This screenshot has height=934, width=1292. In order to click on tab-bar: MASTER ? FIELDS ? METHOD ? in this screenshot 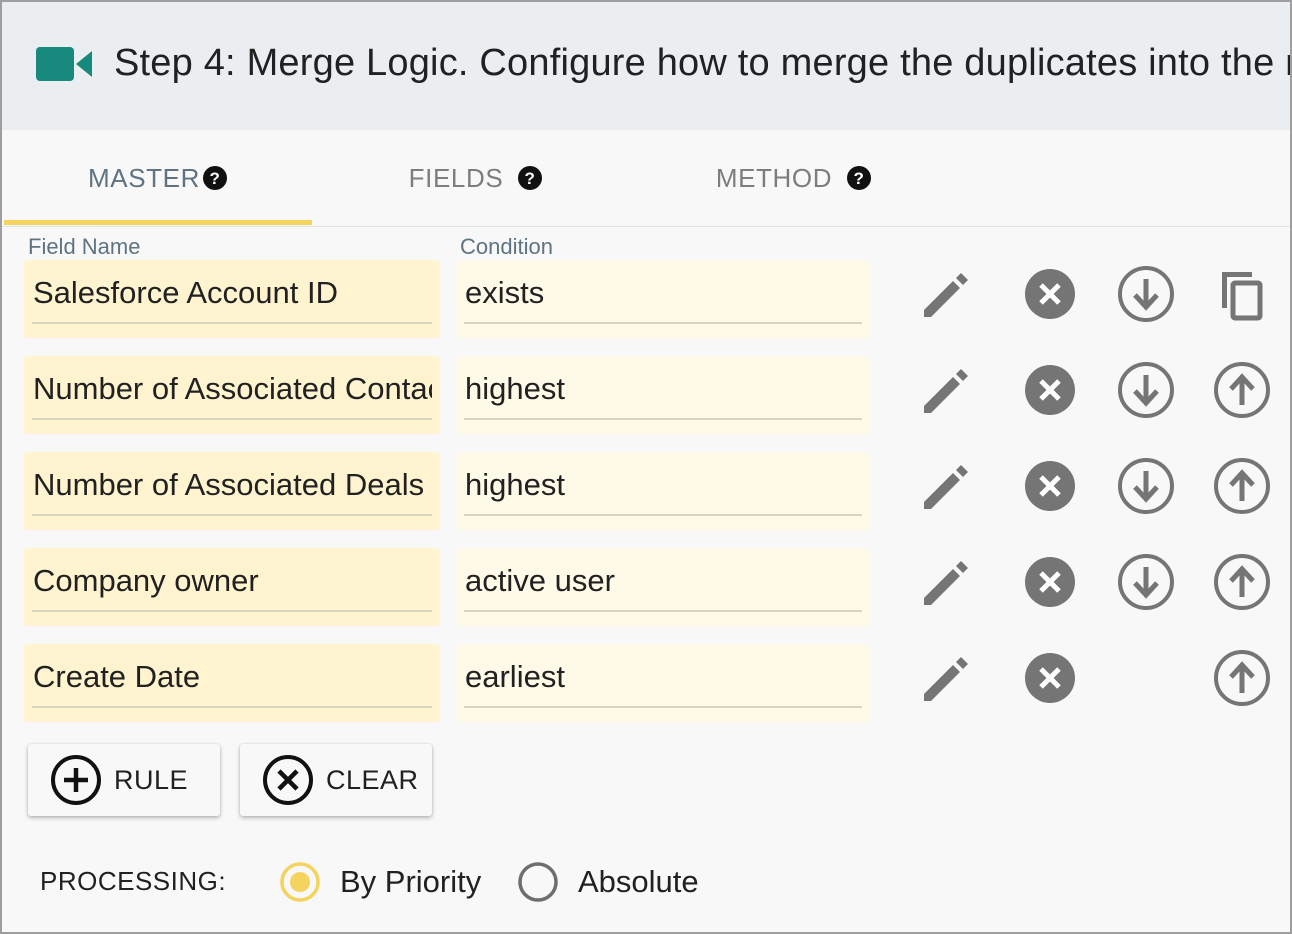, I will do `click(646, 178)`.